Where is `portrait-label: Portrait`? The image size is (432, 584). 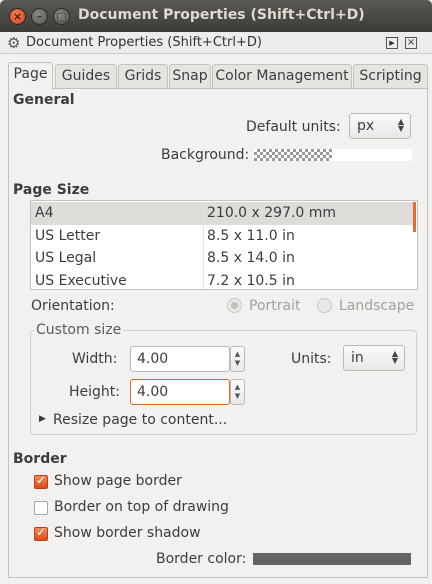
portrait-label: Portrait is located at coordinates (275, 306).